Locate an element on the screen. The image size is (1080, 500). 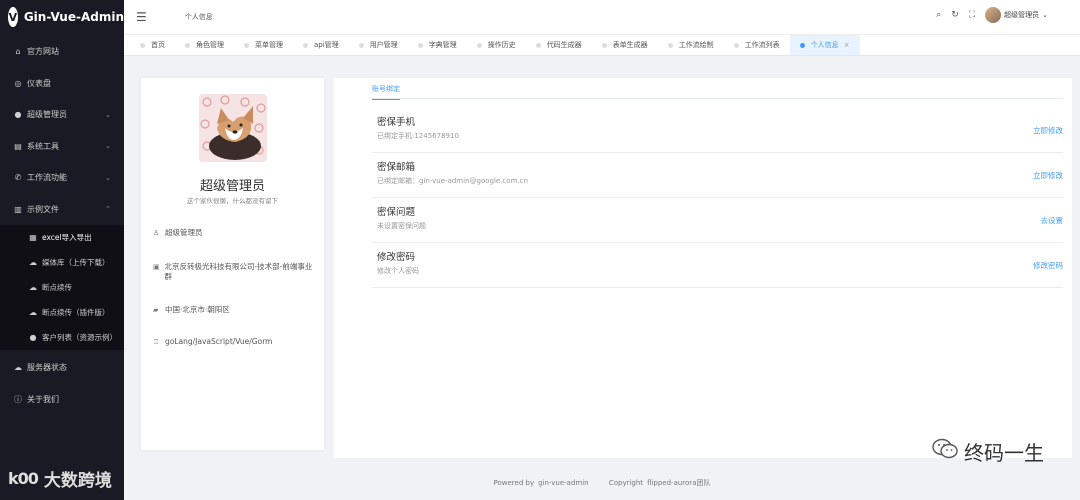
profile-company-row: ▣ 北京反转极光科技有限公司-技术部-前端事业群 is located at coordinates (233, 272).